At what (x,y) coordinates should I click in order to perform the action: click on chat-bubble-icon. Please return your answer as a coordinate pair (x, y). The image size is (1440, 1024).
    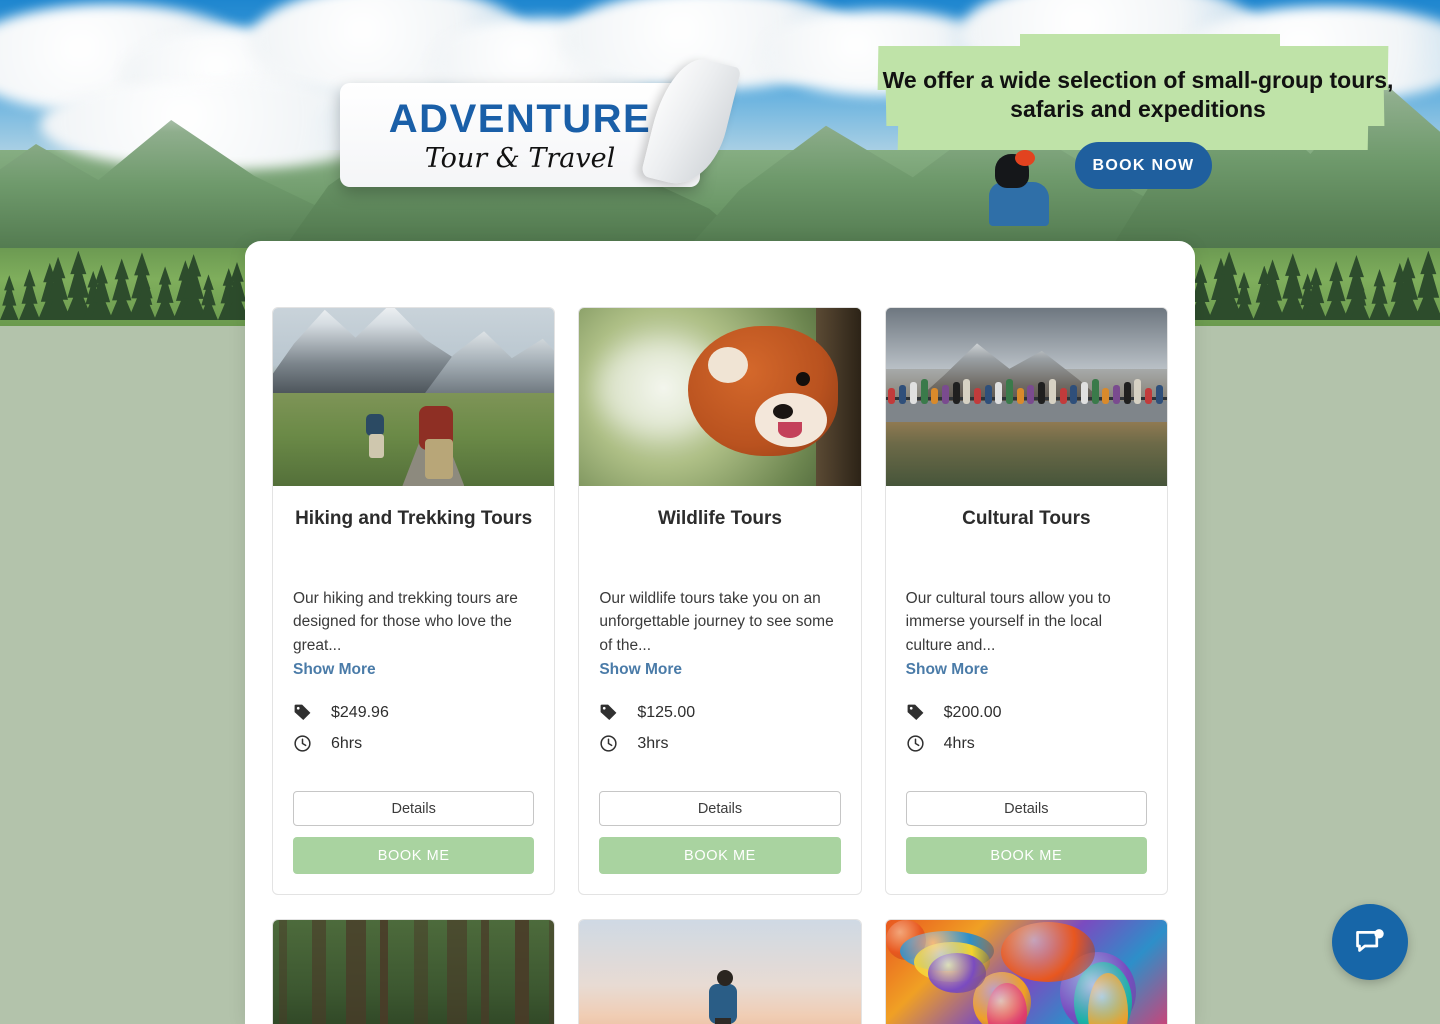
    Looking at the image, I should click on (1370, 940).